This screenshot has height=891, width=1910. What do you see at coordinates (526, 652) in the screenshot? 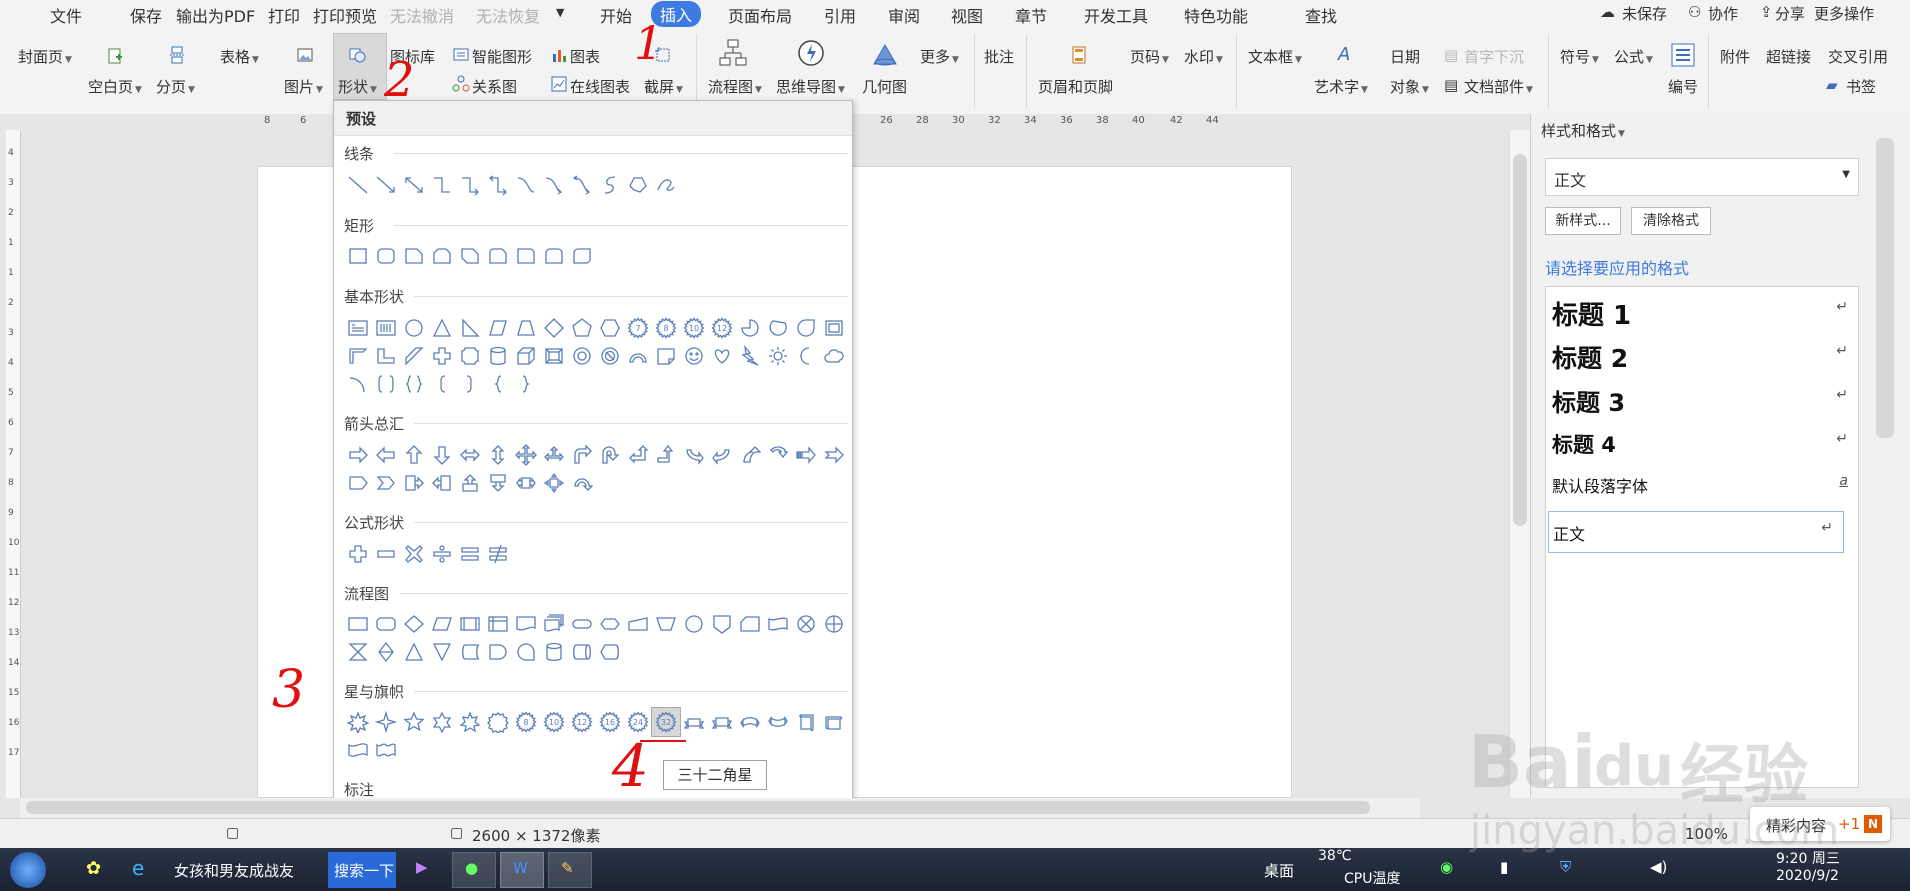
I see `shape-seqaccess-icon` at bounding box center [526, 652].